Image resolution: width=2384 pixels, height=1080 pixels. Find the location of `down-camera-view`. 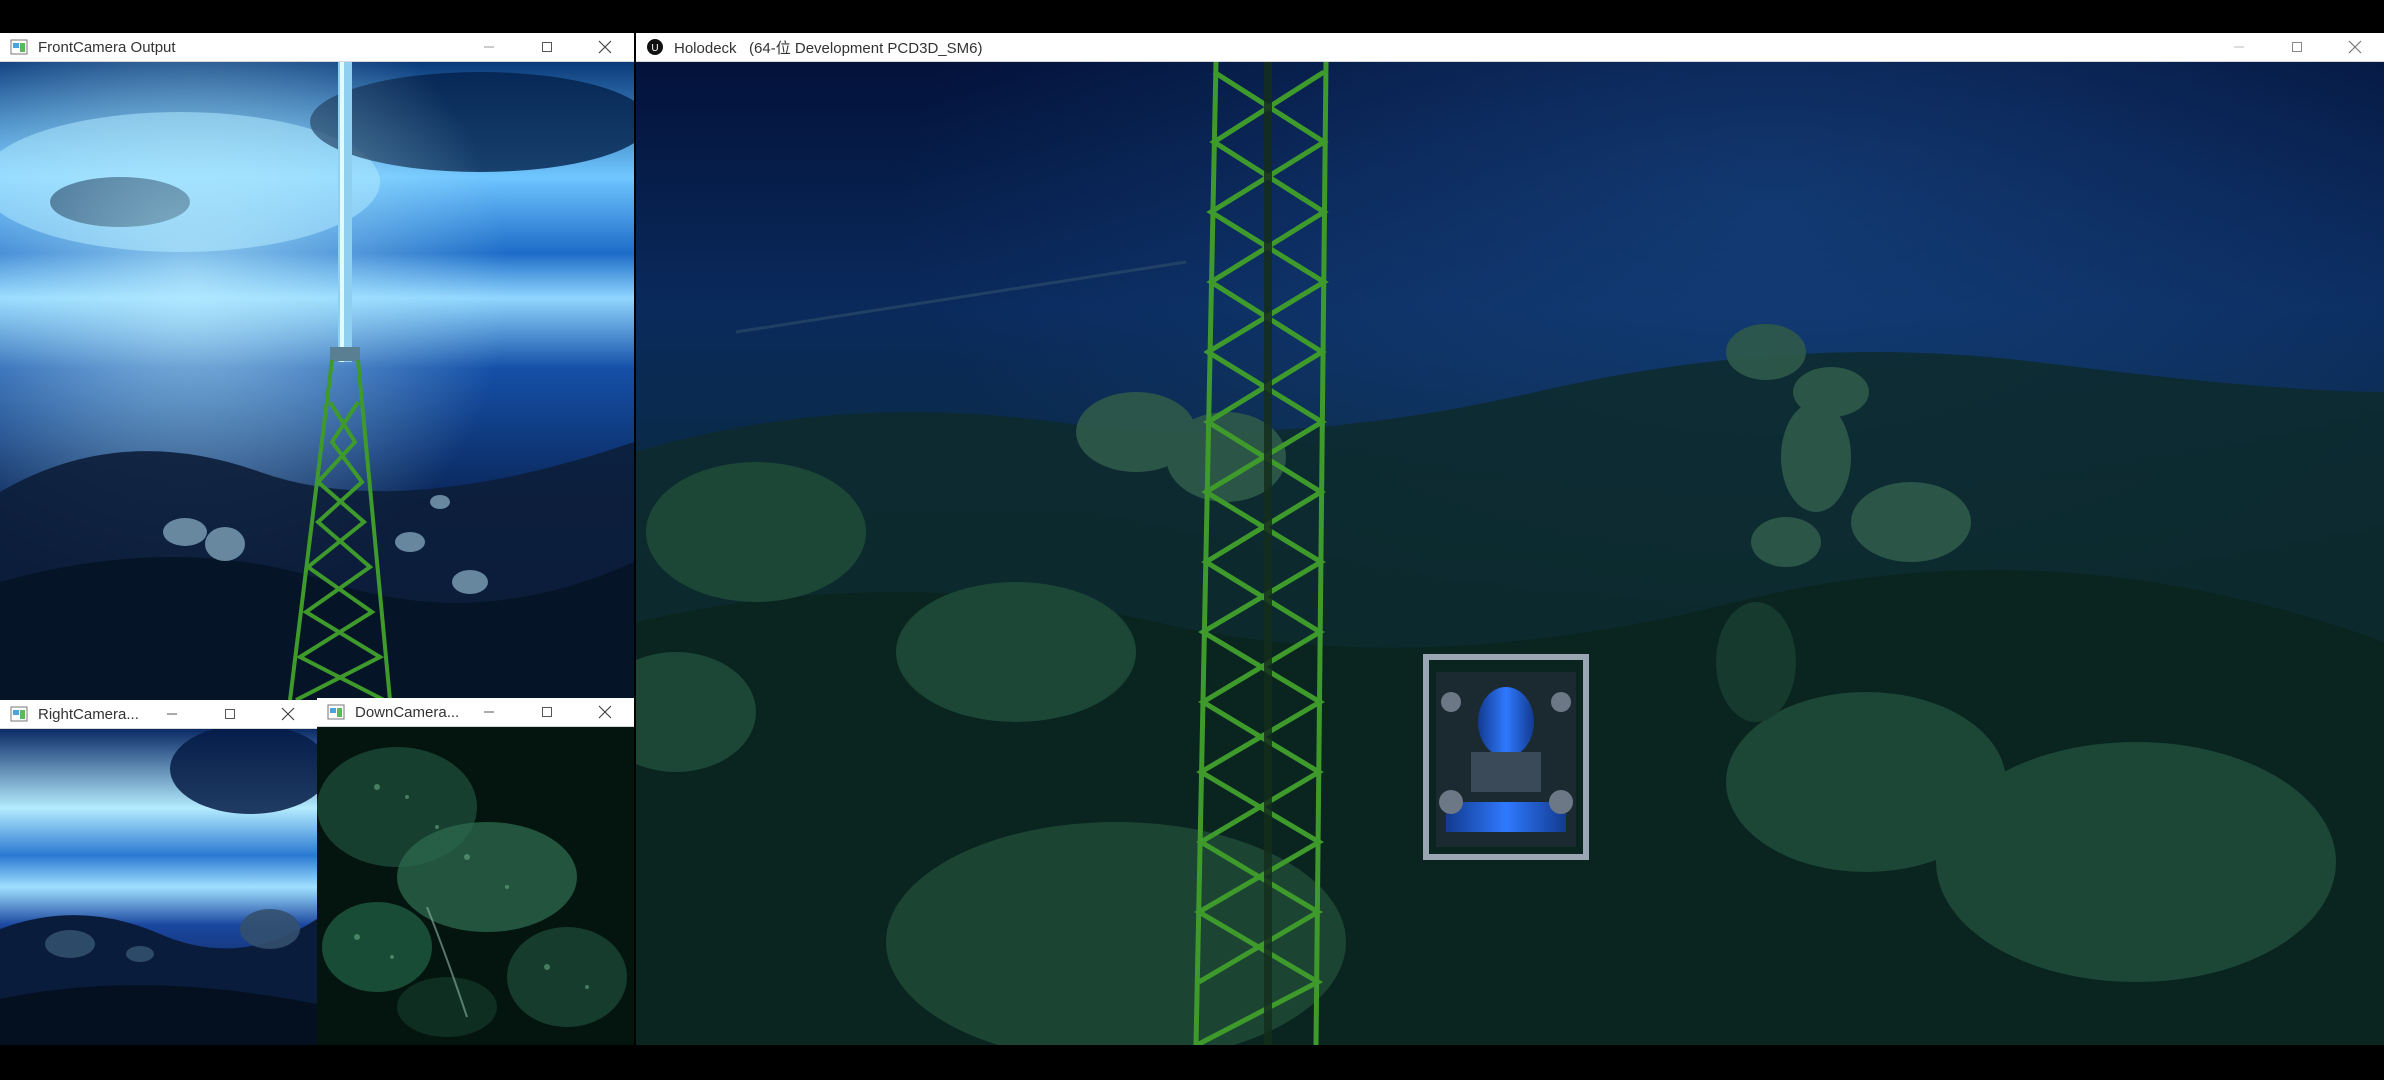

down-camera-view is located at coordinates (475, 886).